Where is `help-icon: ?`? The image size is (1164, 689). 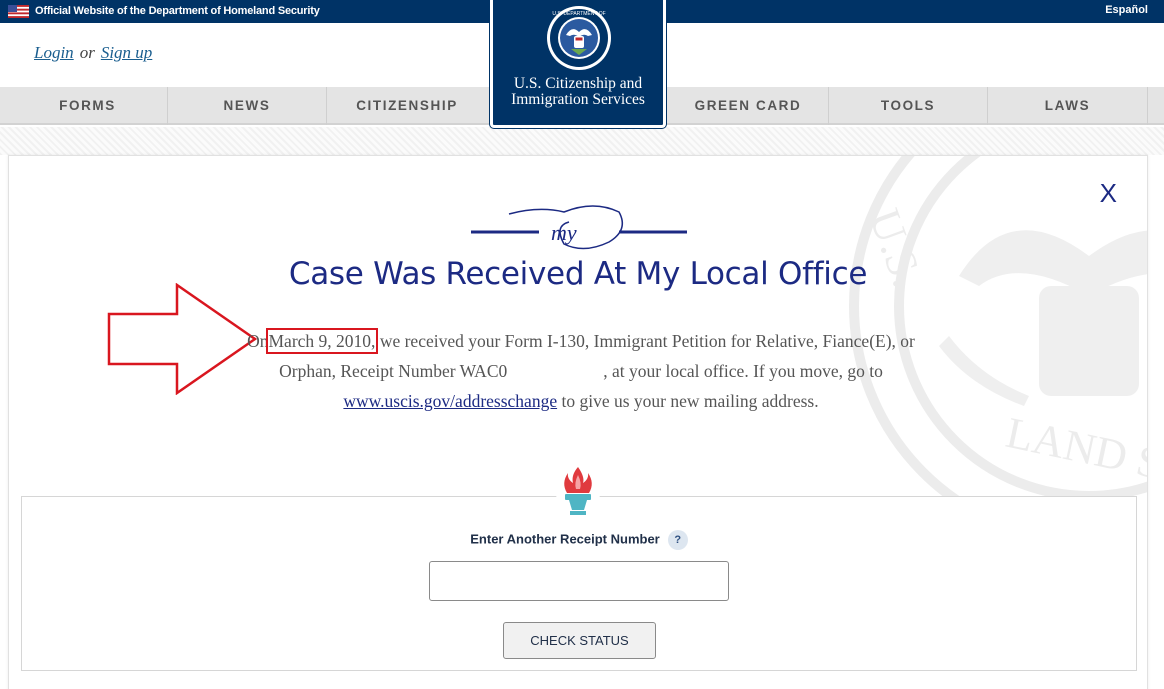
help-icon: ? is located at coordinates (677, 540).